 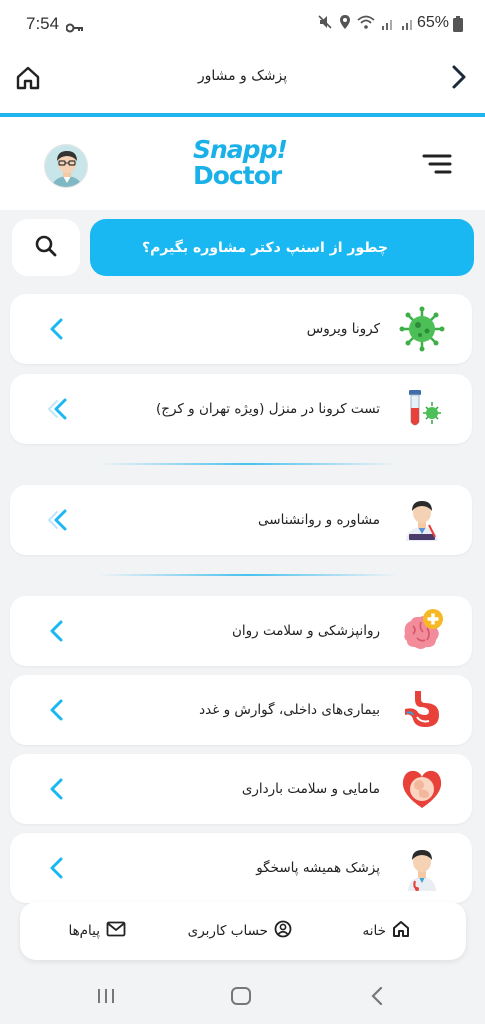 What do you see at coordinates (377, 998) in the screenshot?
I see `back-button-icon` at bounding box center [377, 998].